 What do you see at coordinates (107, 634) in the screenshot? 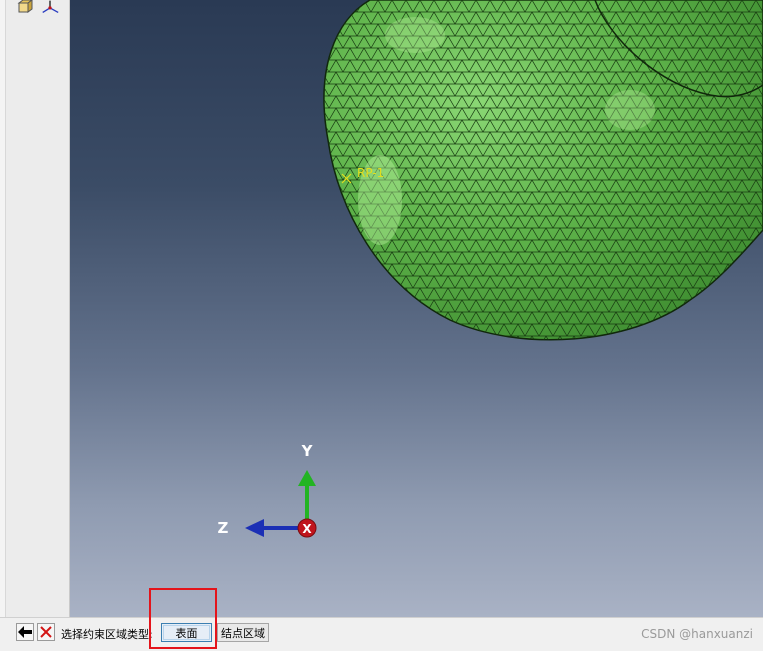
I see `prompt-text: 选择约束区域类型:` at bounding box center [107, 634].